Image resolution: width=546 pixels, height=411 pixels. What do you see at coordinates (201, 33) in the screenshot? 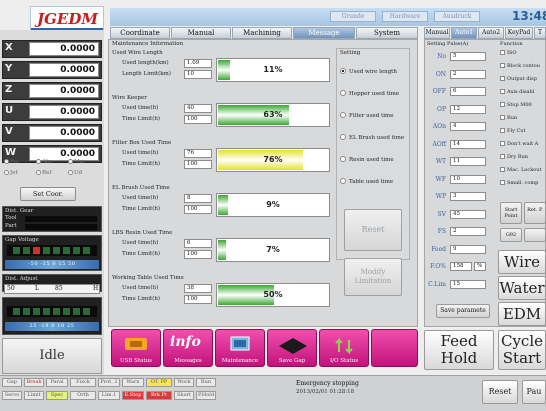
I see `tab-manual: Manual` at bounding box center [201, 33].